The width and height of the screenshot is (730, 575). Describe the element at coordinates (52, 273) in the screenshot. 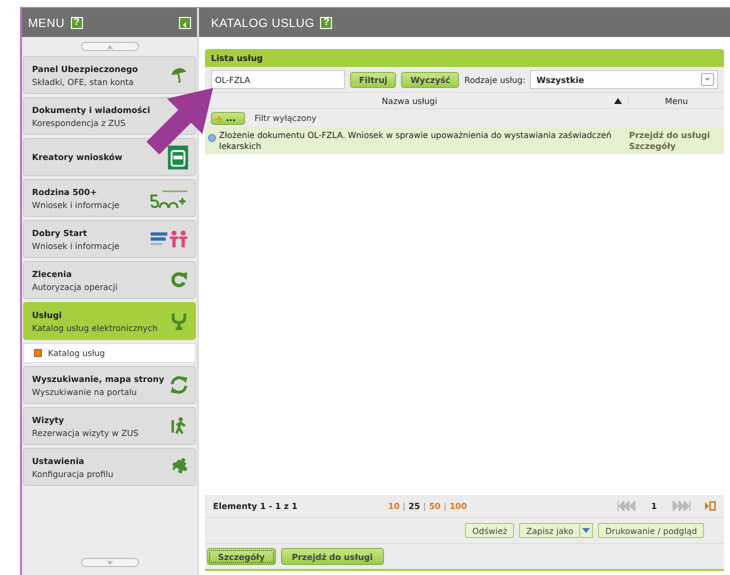

I see `menu-item-title: Zlecenia` at that location.